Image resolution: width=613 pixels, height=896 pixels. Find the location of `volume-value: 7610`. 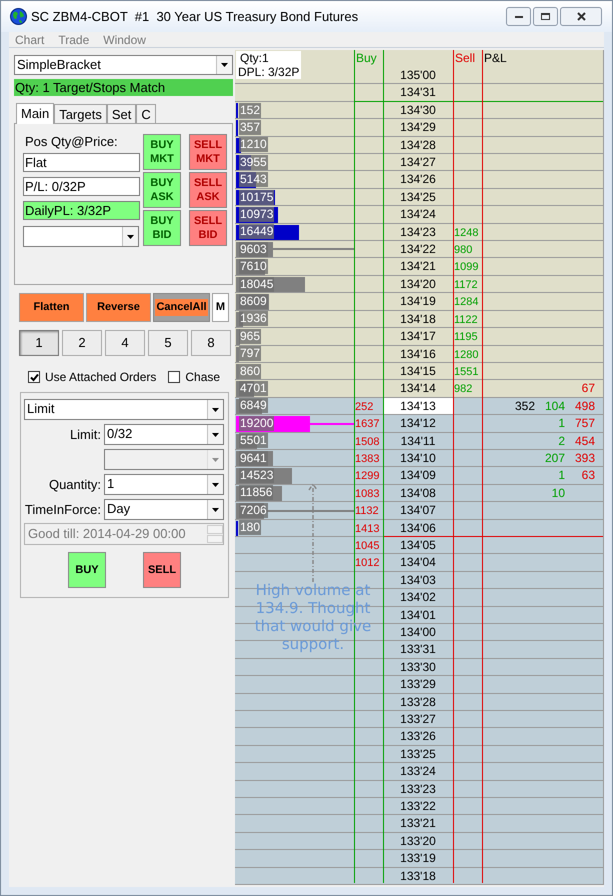

volume-value: 7610 is located at coordinates (253, 266).